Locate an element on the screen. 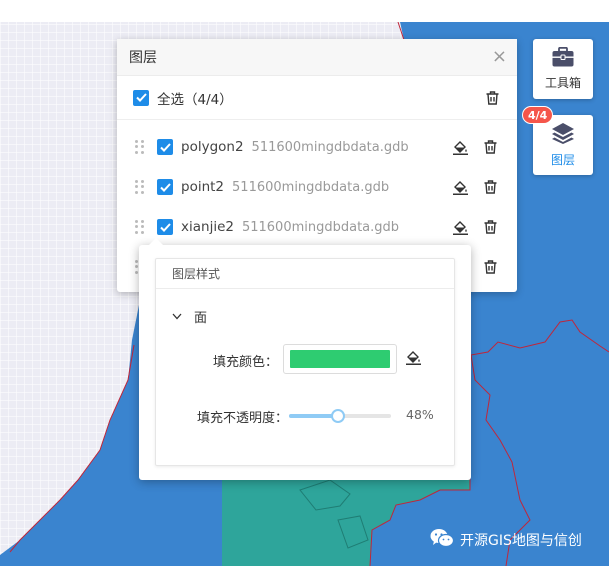 Image resolution: width=609 pixels, height=566 pixels. close-icon: × is located at coordinates (499, 57).